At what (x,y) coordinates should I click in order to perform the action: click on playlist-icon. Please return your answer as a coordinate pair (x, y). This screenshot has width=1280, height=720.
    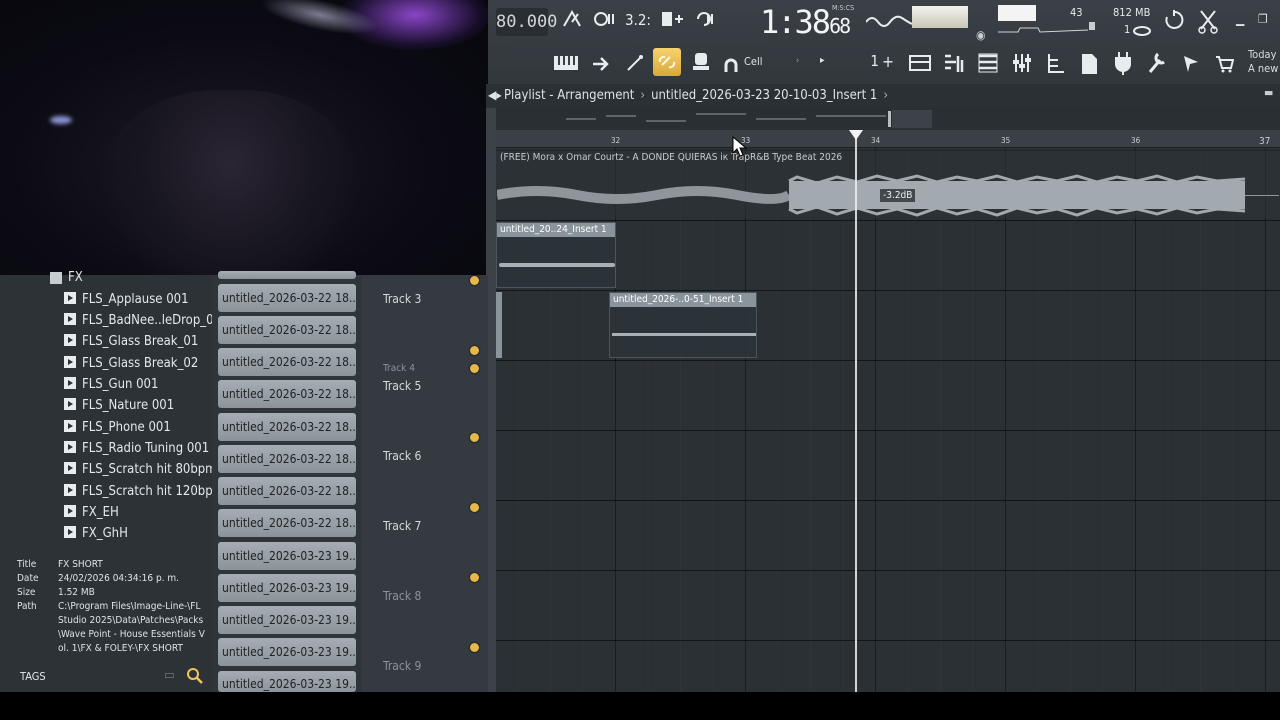
    Looking at the image, I should click on (920, 63).